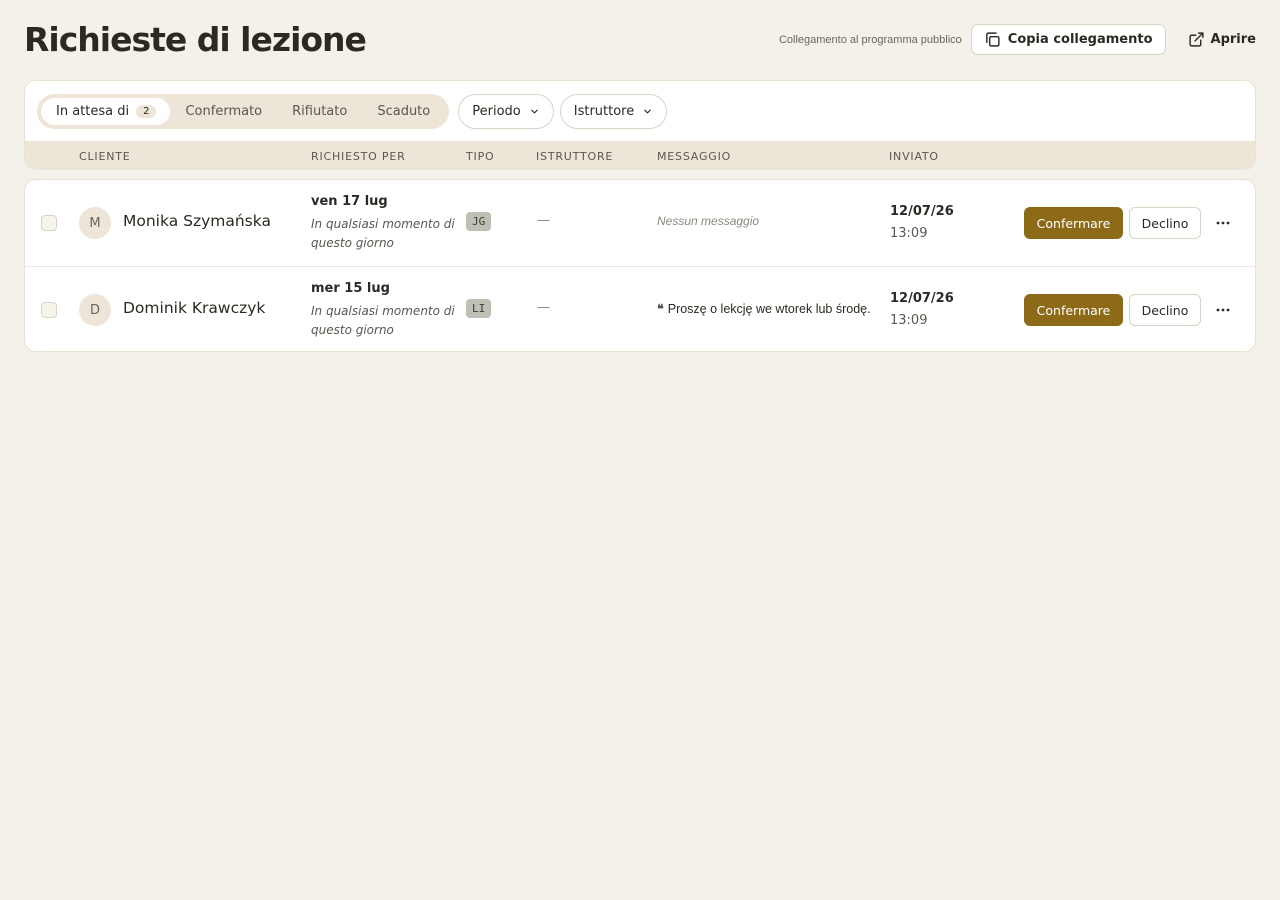  I want to click on requested-date: mer 15 lug, so click(350, 288).